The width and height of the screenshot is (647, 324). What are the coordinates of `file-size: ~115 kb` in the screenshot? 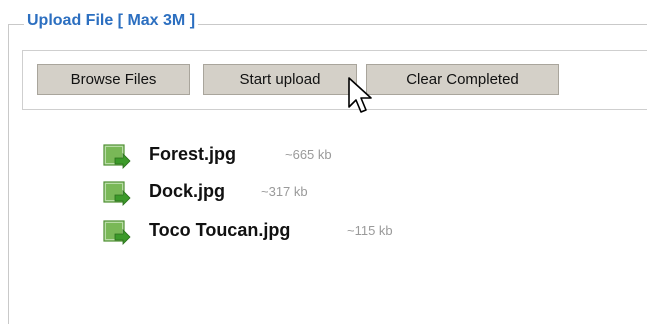 It's located at (370, 230).